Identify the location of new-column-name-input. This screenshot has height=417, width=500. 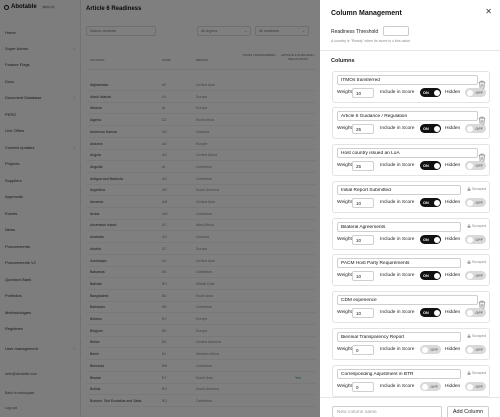
(387, 411).